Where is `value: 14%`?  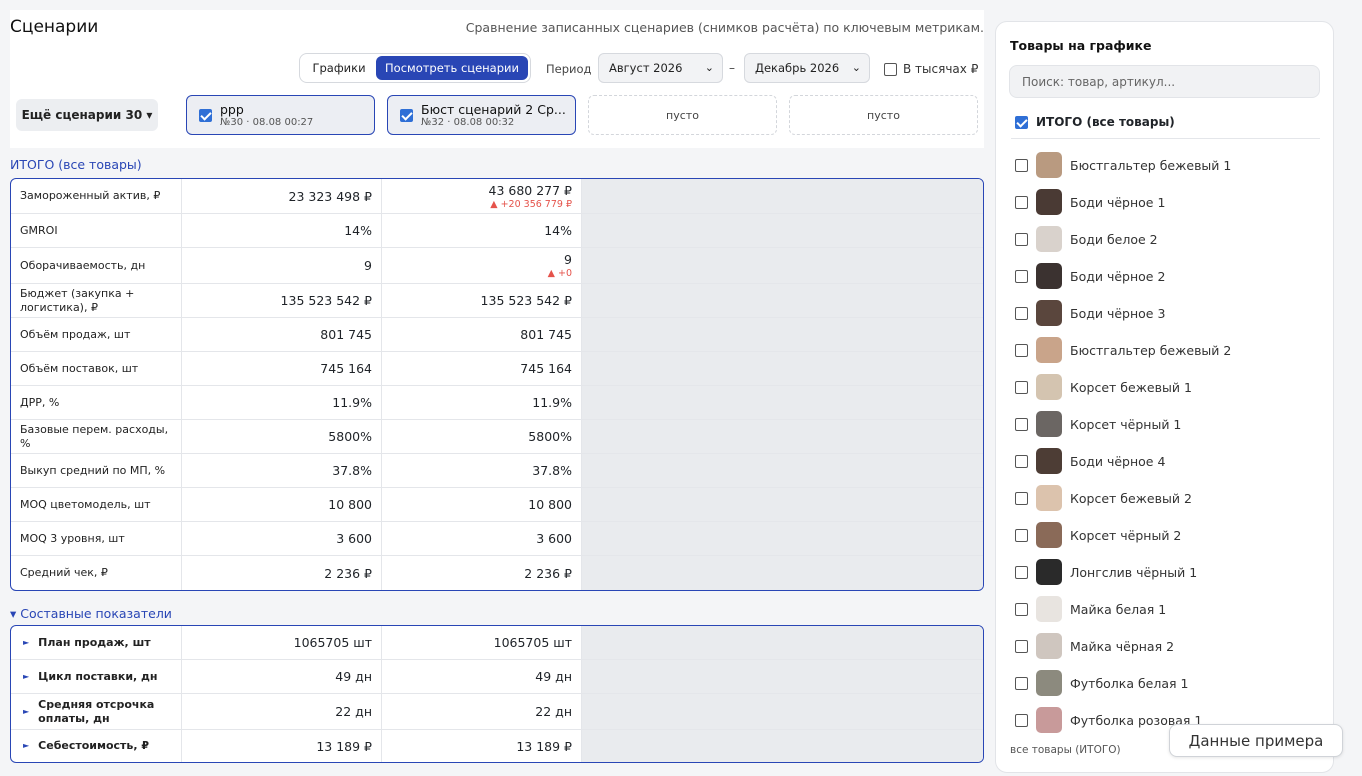 value: 14% is located at coordinates (558, 230).